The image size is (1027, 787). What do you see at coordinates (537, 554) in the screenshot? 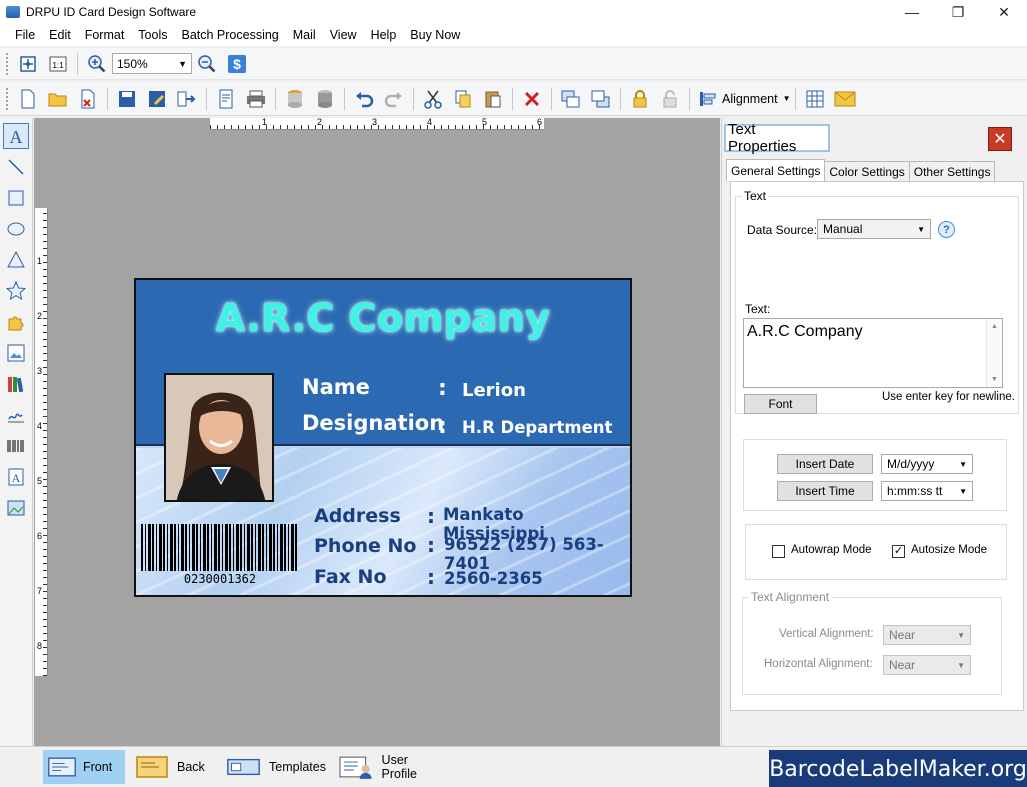
I see `phone-value: 96522 (257) 563-7401` at bounding box center [537, 554].